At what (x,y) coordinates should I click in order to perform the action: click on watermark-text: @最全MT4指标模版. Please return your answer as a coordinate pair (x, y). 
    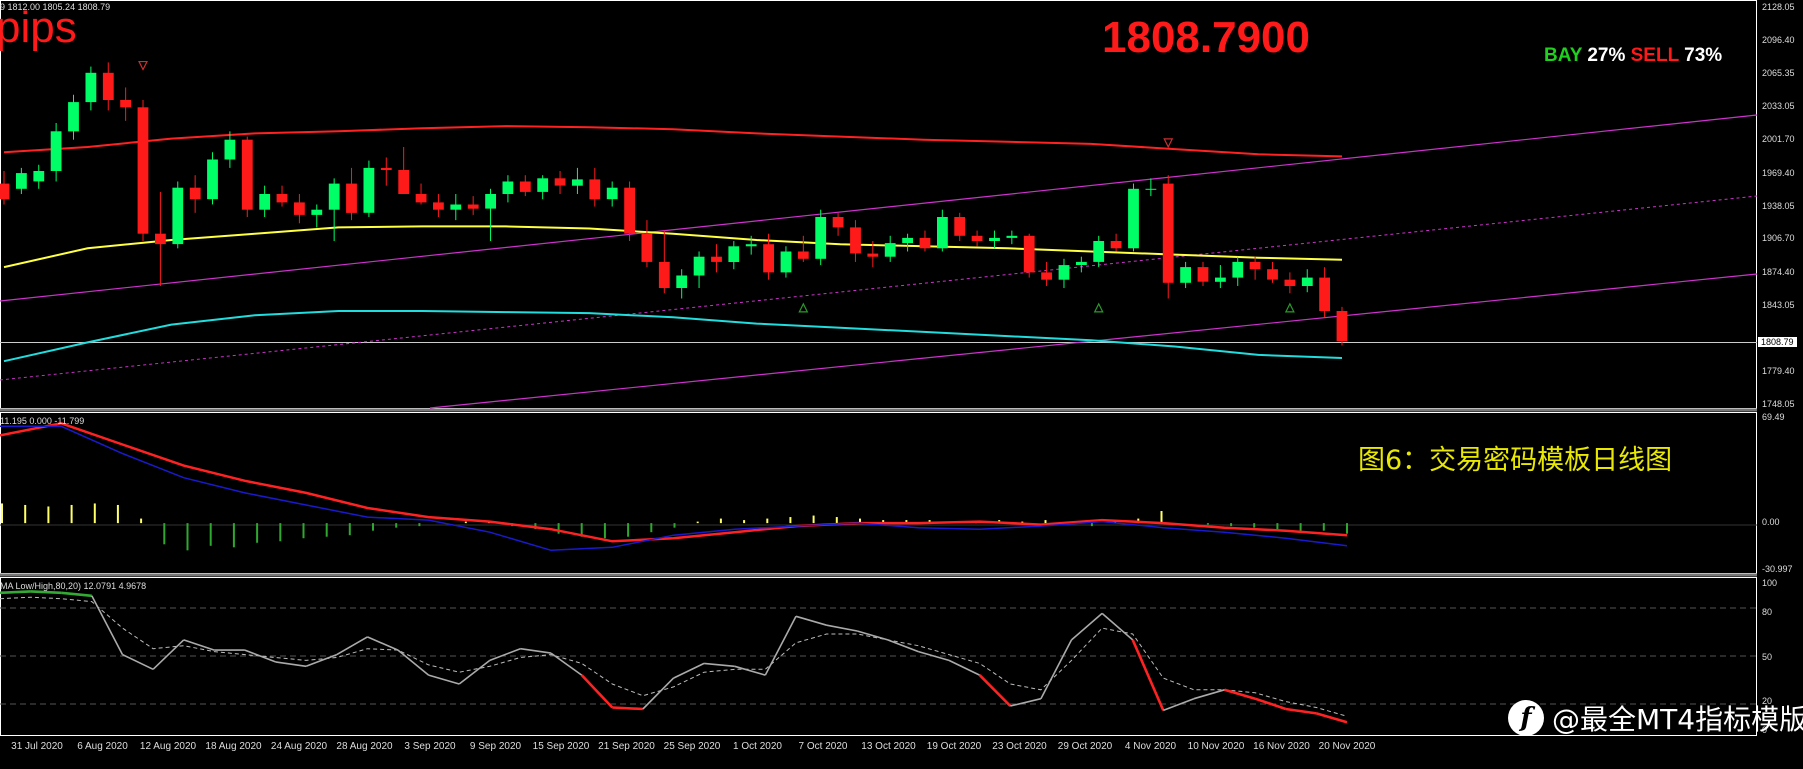
    Looking at the image, I should click on (1677, 719).